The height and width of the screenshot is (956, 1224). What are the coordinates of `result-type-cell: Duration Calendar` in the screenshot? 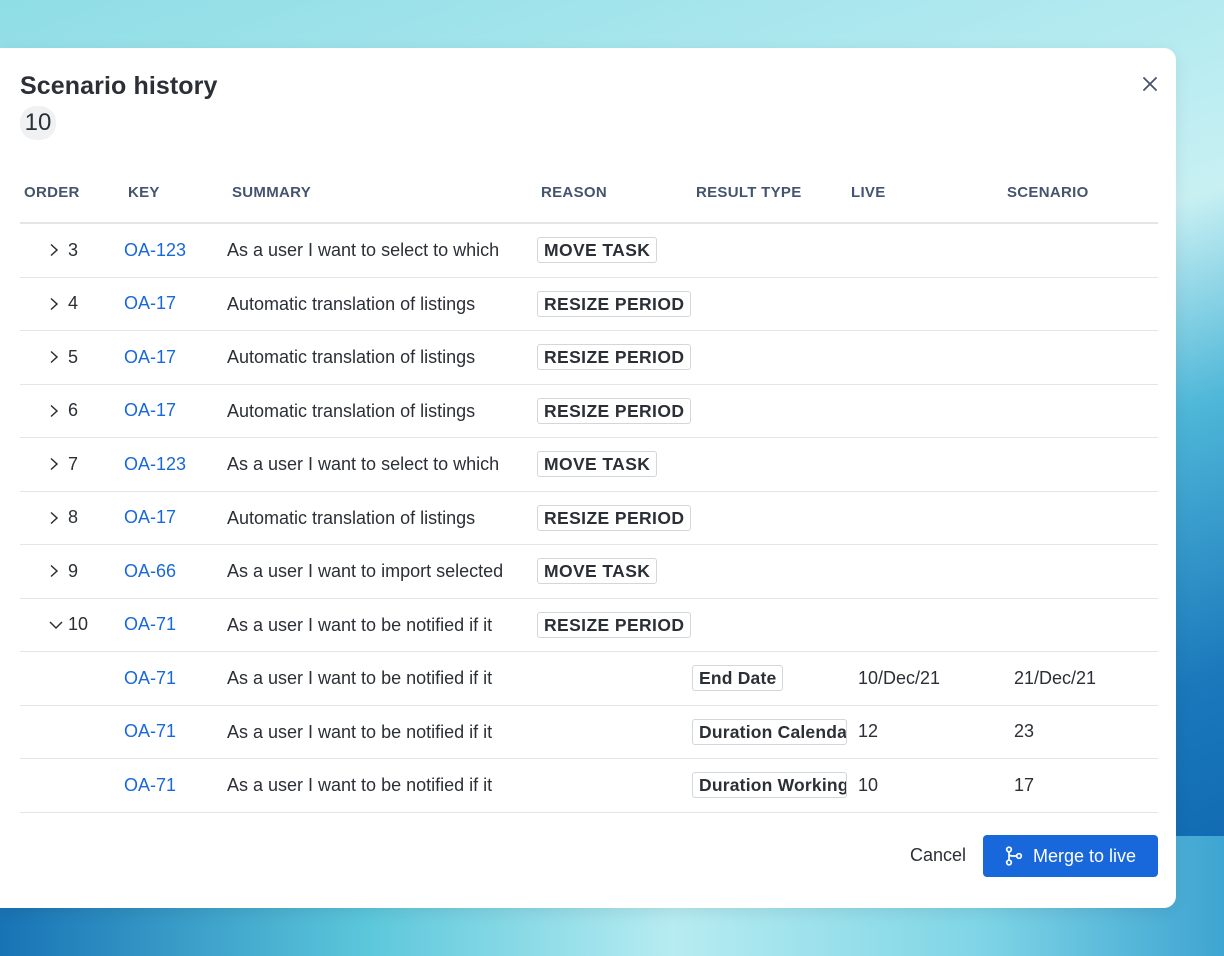 It's located at (769, 732).